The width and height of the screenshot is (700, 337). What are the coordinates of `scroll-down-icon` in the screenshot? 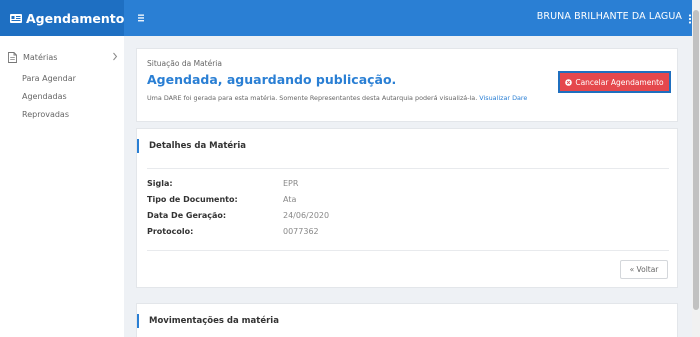 It's located at (696, 332).